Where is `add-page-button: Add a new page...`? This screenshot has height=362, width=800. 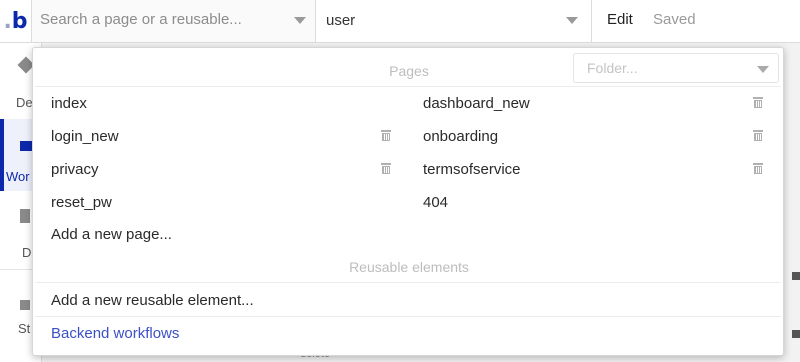
add-page-button: Add a new page... is located at coordinates (111, 234).